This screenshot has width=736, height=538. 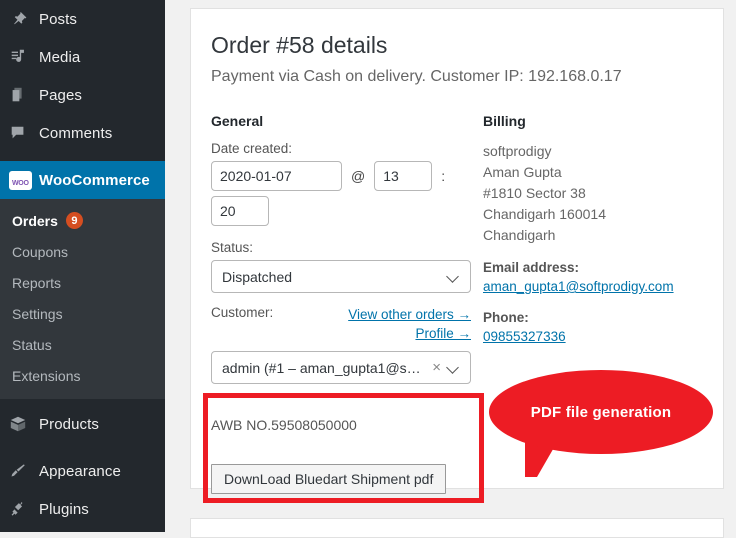 I want to click on billing-line: Aman Gupta, so click(x=522, y=172).